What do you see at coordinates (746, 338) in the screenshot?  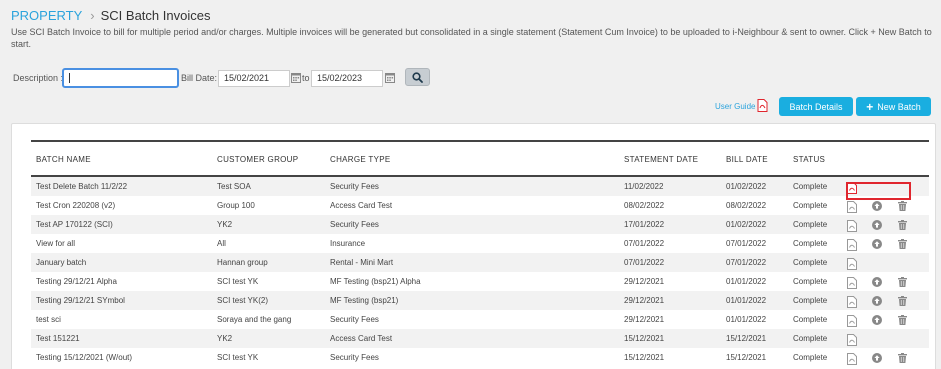 I see `bill-date-cell: 15/12/2021` at bounding box center [746, 338].